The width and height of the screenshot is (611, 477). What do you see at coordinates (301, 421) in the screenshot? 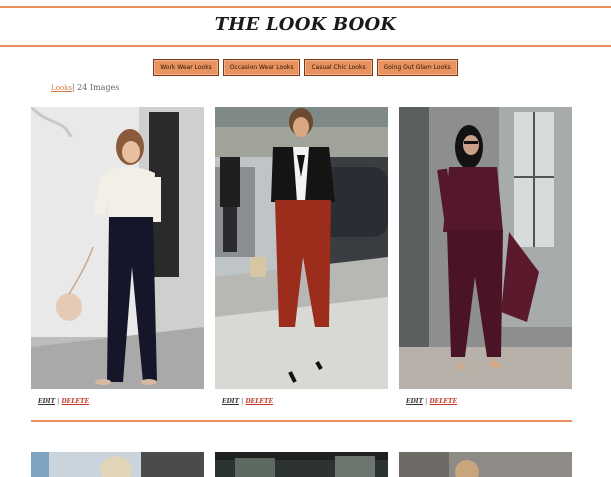
I see `section-divider` at bounding box center [301, 421].